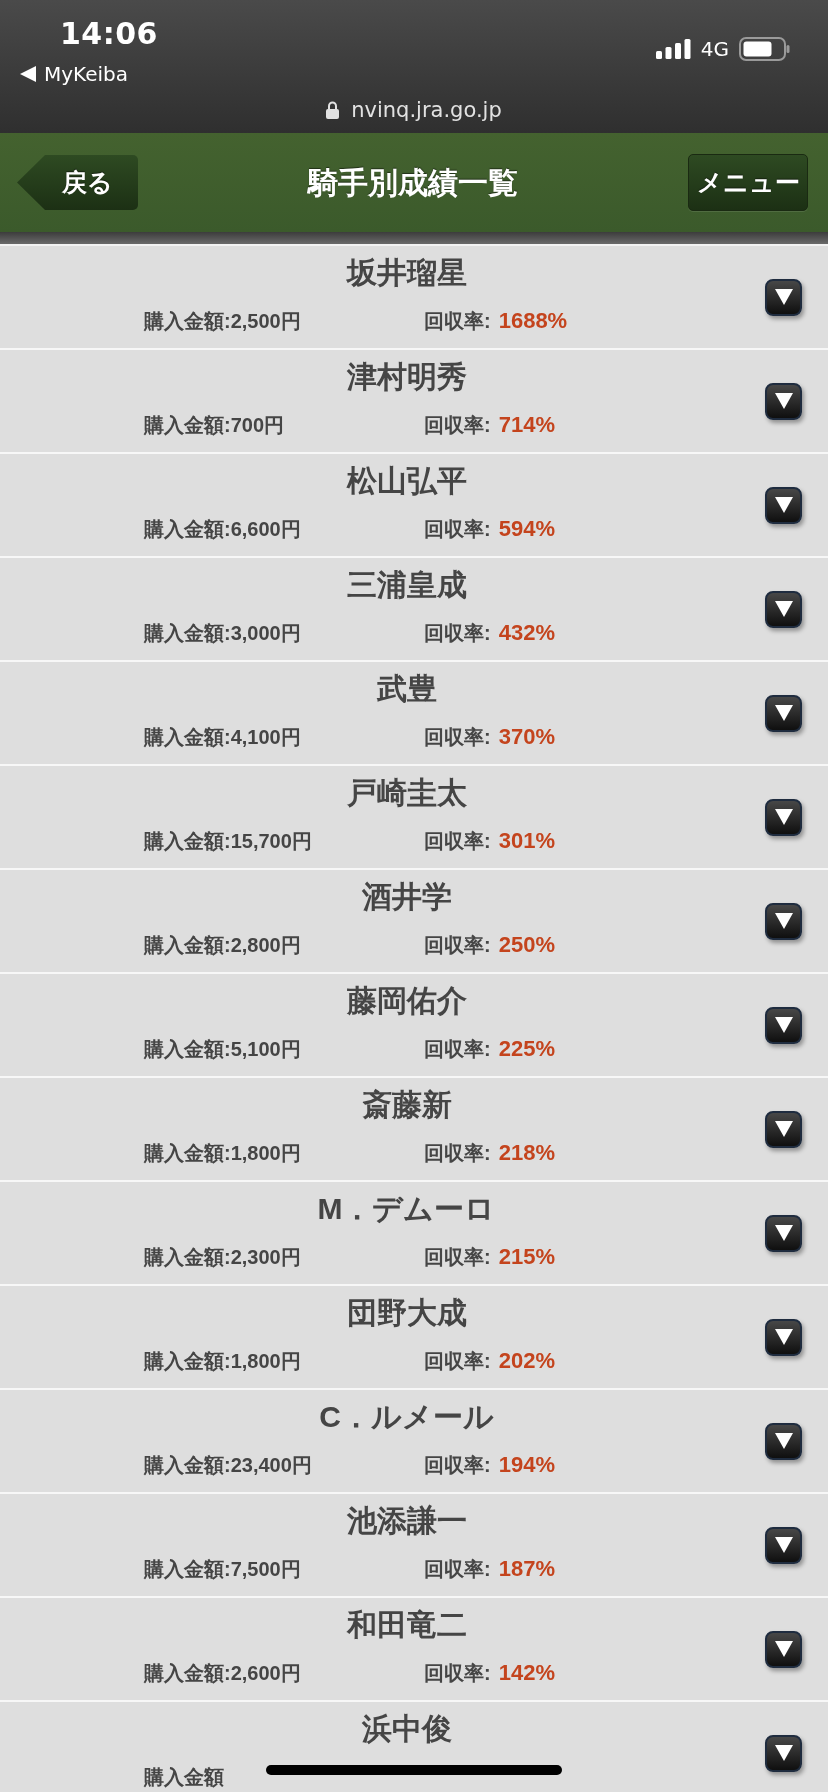 Image resolution: width=828 pixels, height=1792 pixels. What do you see at coordinates (222, 737) in the screenshot?
I see `purchase-amount: 購入金額:4,100円` at bounding box center [222, 737].